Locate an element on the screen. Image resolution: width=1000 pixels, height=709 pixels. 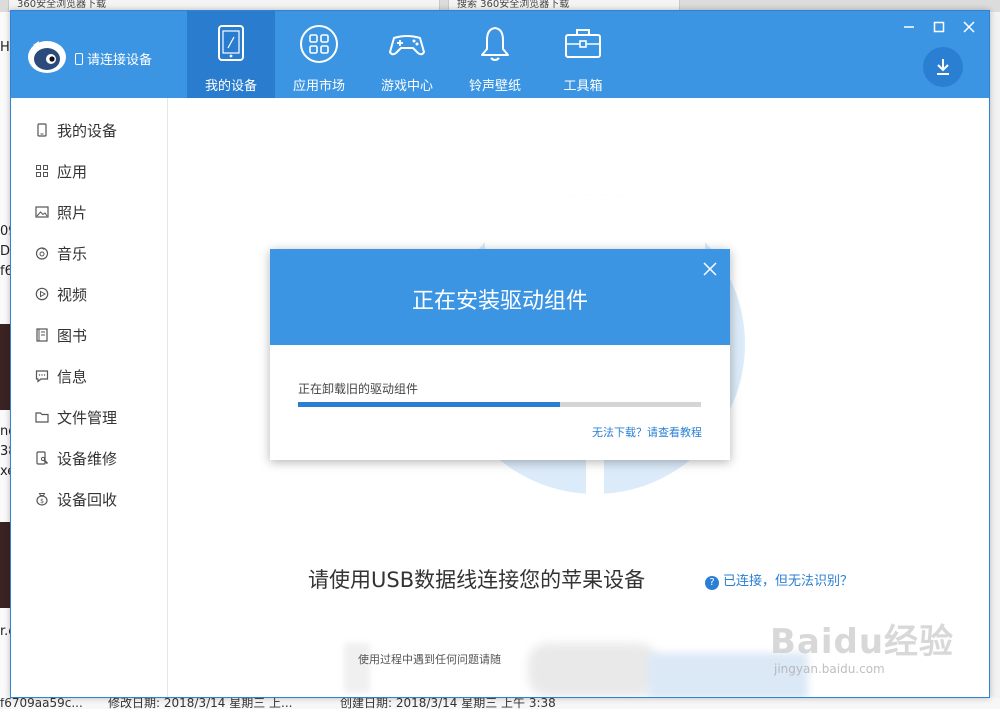
sidebar-item-apps: 应用 is located at coordinates (89, 171).